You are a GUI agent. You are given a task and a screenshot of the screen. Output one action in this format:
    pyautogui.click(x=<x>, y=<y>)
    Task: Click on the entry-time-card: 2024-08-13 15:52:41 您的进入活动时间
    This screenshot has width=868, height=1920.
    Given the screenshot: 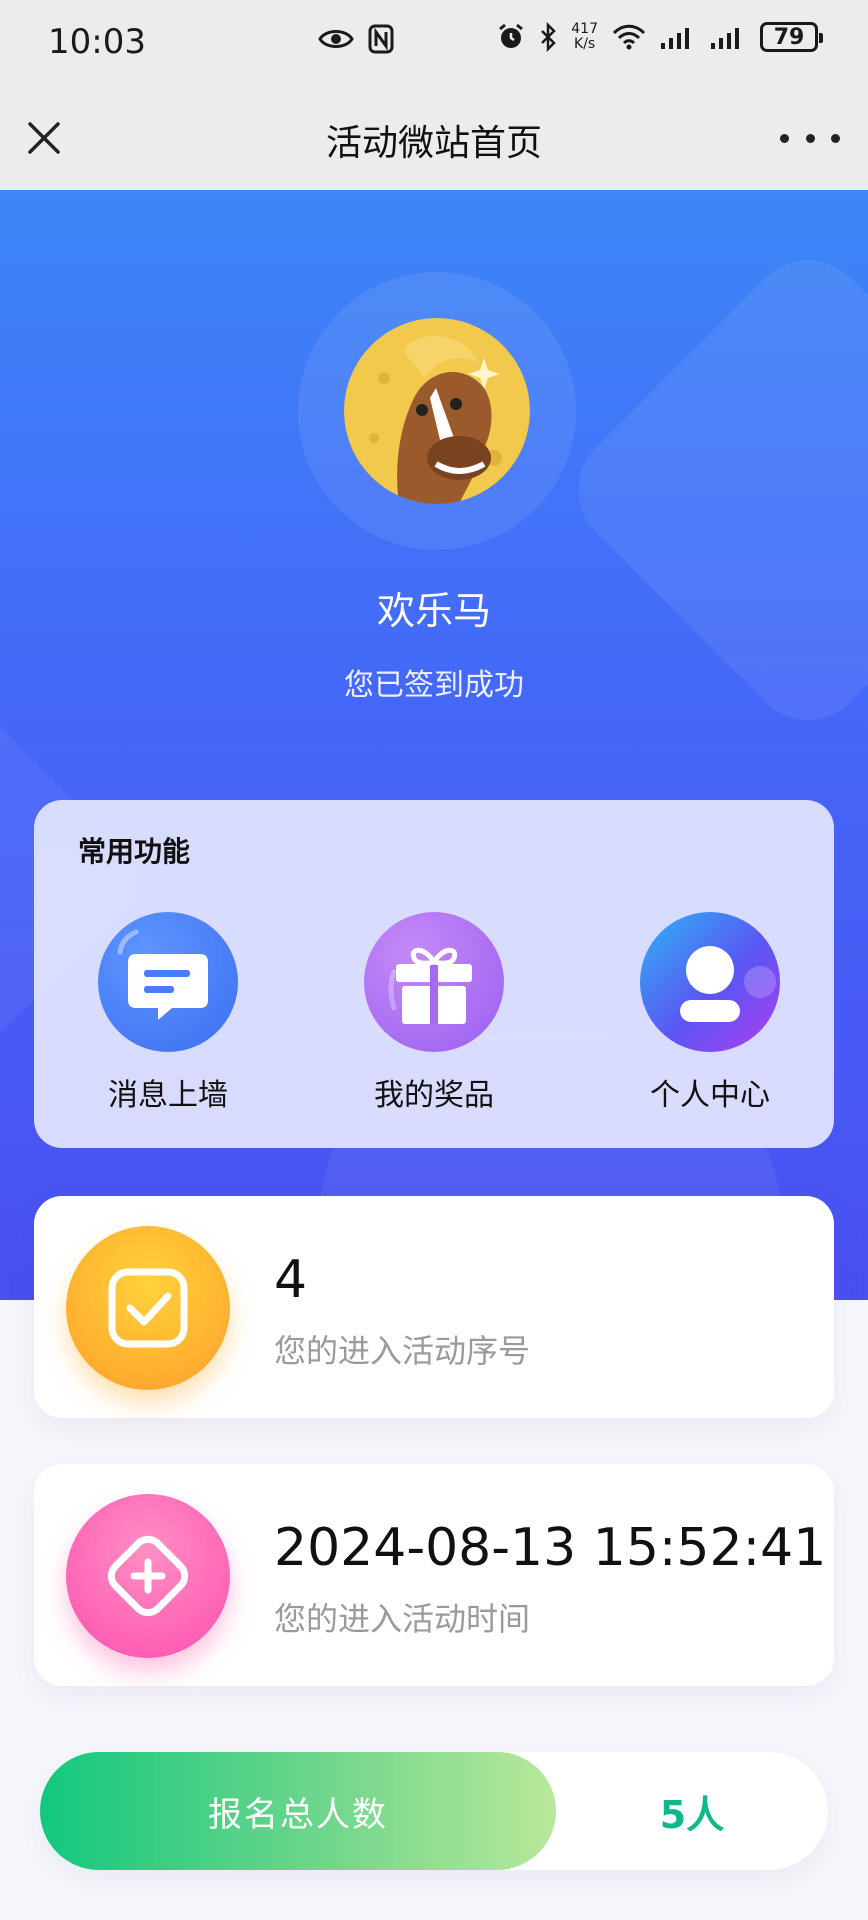 What is the action you would take?
    pyautogui.click(x=434, y=1575)
    